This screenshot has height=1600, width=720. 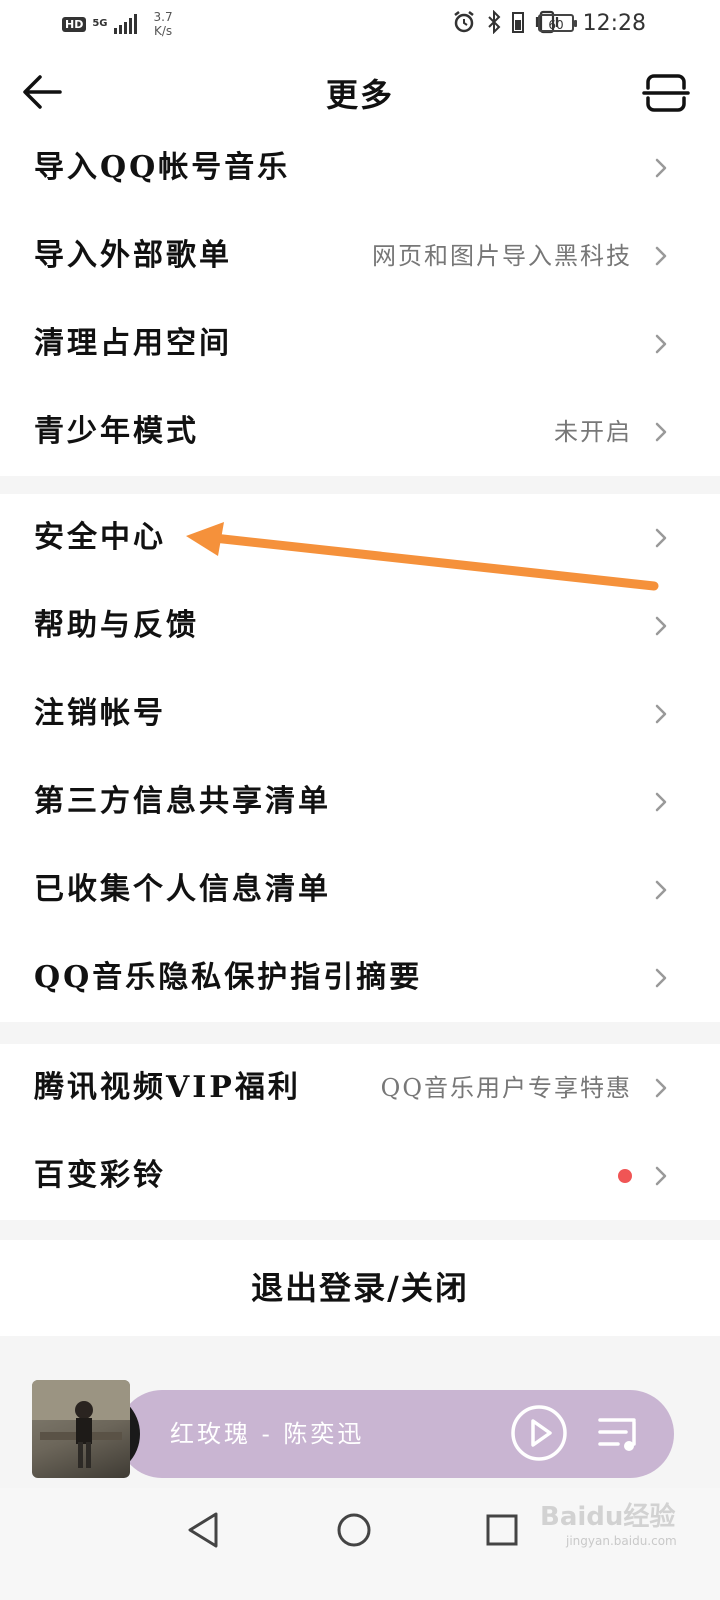 I want to click on nav-back-icon, so click(x=202, y=1530).